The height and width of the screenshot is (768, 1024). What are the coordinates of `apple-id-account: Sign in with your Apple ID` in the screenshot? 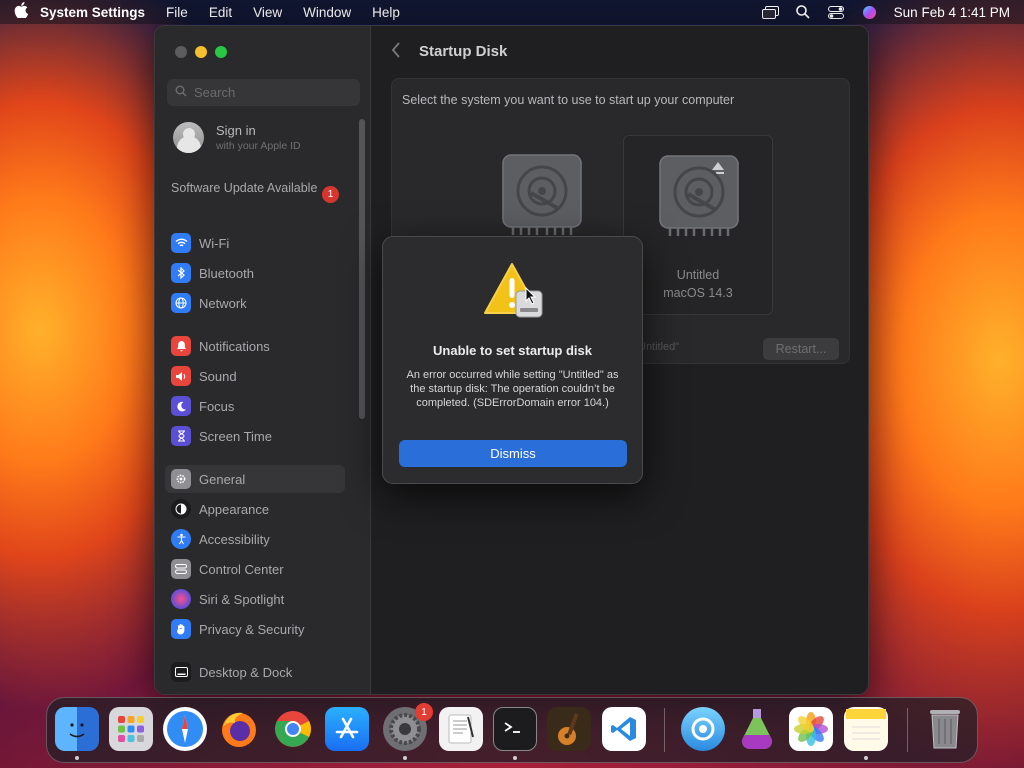 It's located at (237, 137).